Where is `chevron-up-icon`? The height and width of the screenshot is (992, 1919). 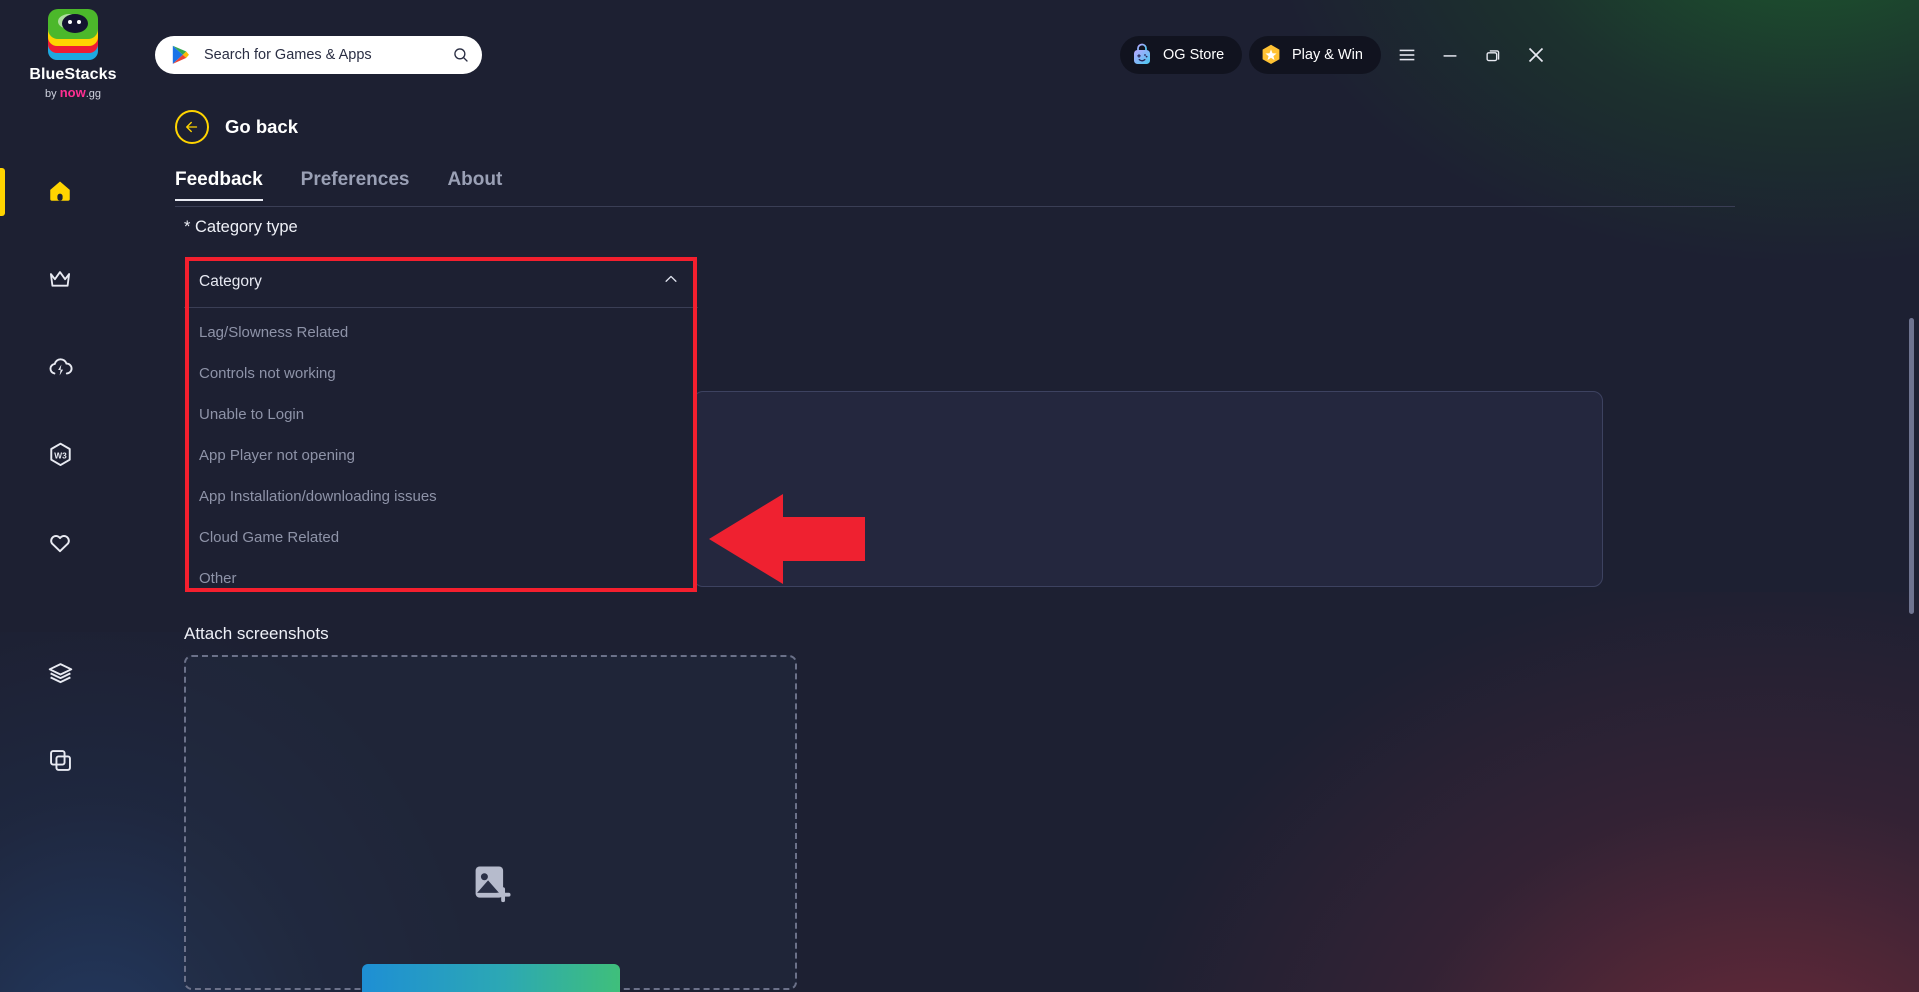
chevron-up-icon is located at coordinates (671, 281).